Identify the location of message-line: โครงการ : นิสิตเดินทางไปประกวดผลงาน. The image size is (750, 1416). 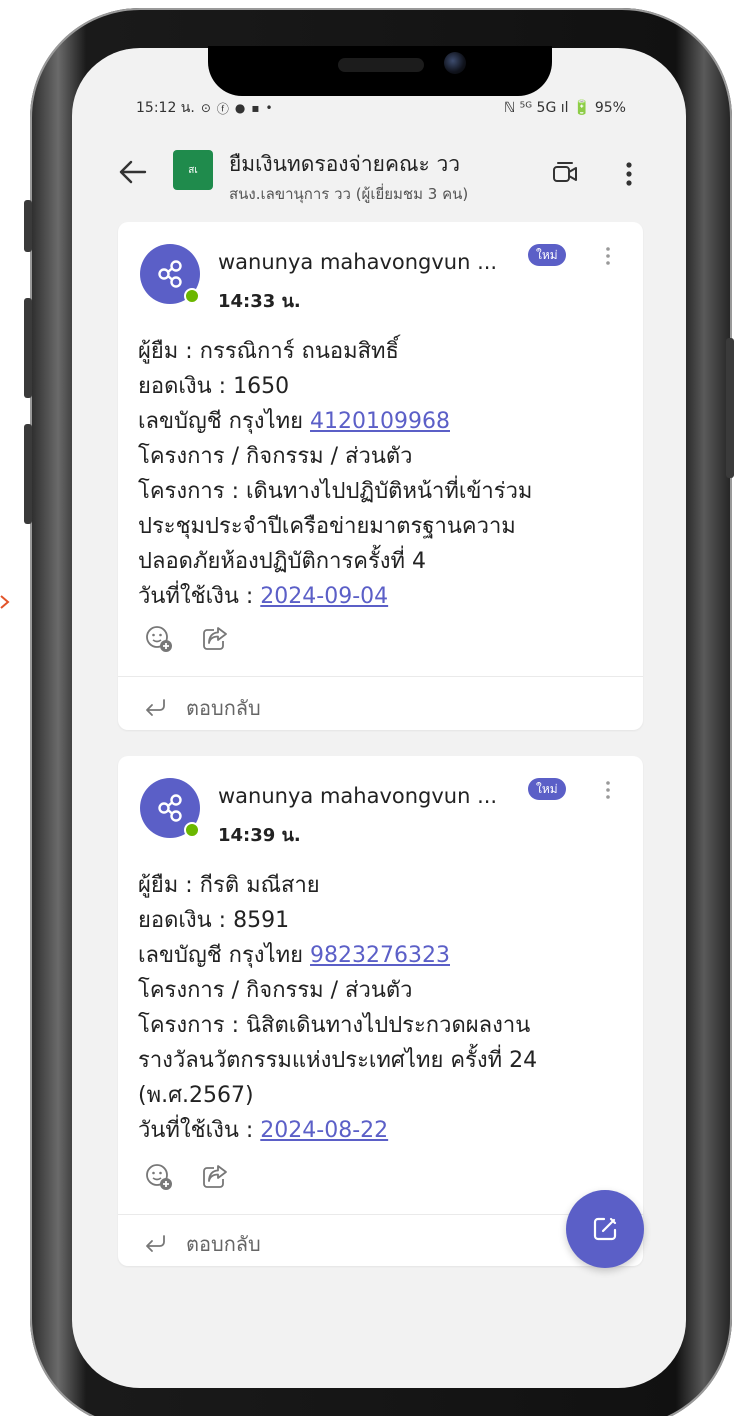
(334, 1025).